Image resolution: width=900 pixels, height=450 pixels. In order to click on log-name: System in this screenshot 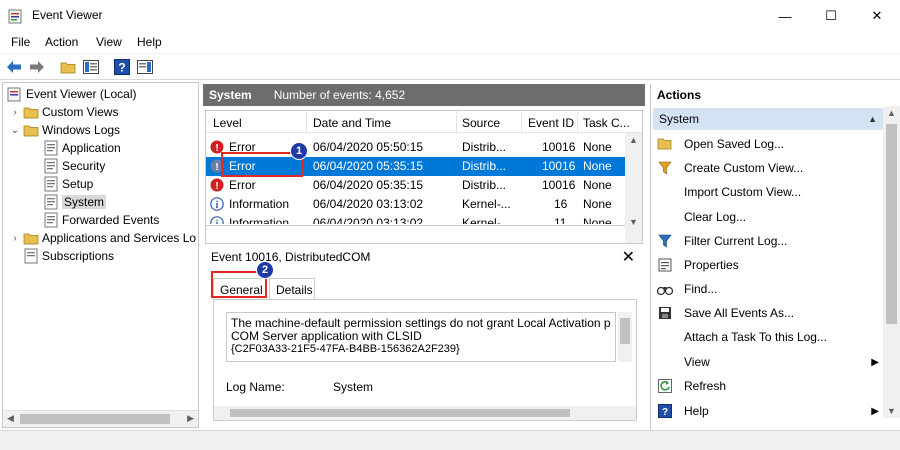, I will do `click(230, 95)`.